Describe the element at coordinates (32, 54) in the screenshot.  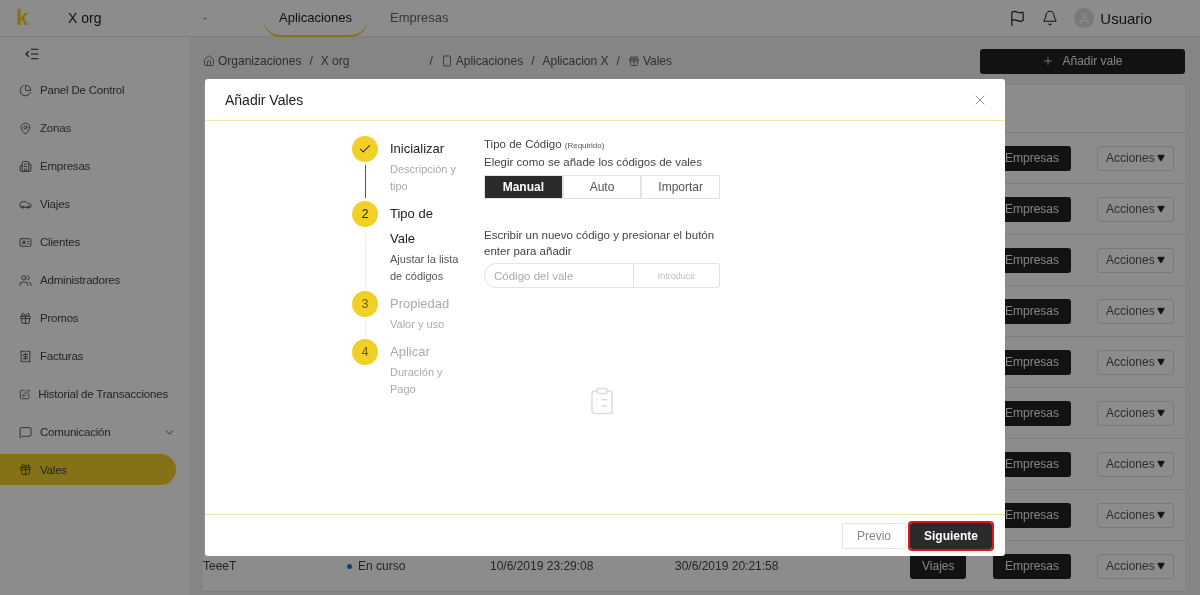
I see `menu-icon` at that location.